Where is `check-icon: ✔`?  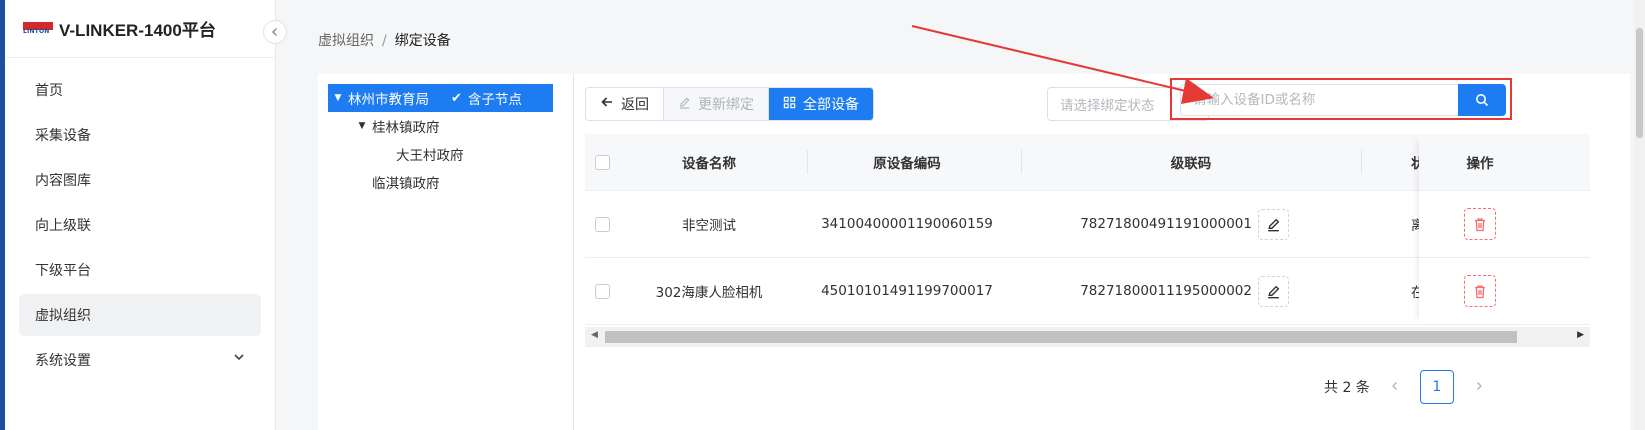 check-icon: ✔ is located at coordinates (456, 98).